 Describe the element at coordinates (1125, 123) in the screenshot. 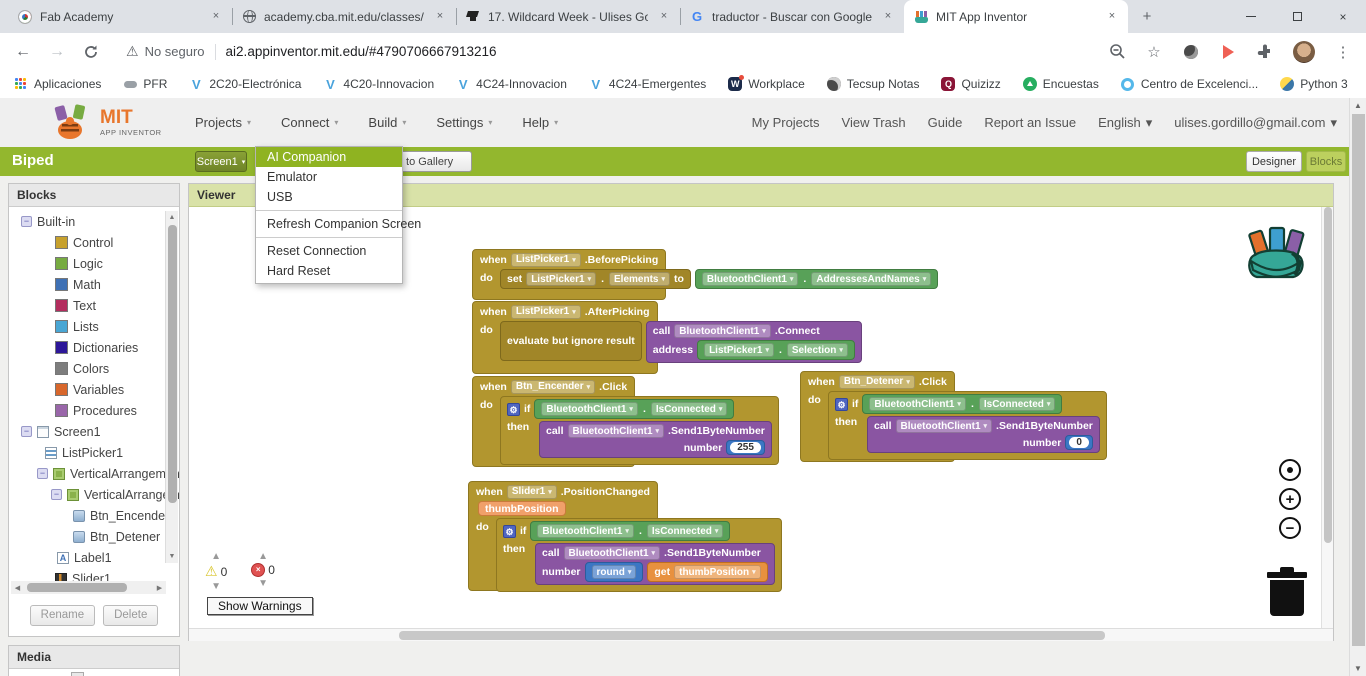

I see `language-menu: English ▾` at that location.